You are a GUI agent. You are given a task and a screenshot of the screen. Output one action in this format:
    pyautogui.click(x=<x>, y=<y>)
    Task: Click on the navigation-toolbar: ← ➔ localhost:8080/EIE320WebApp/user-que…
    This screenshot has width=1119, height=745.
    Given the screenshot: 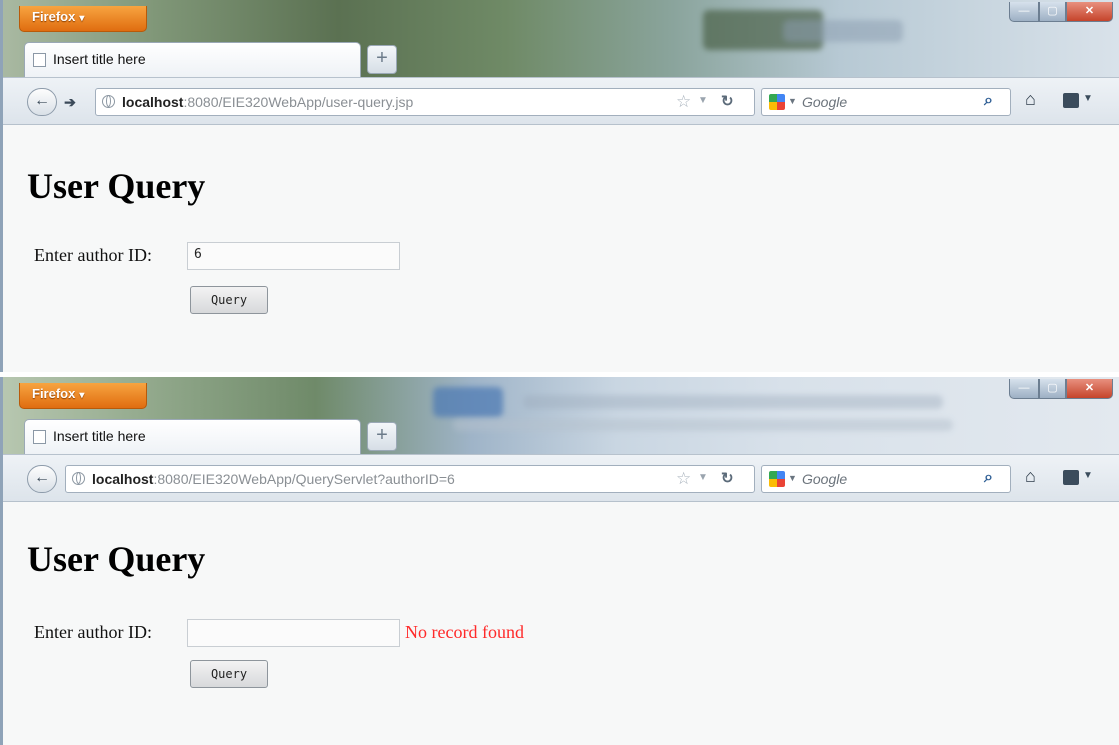 What is the action you would take?
    pyautogui.click(x=561, y=101)
    